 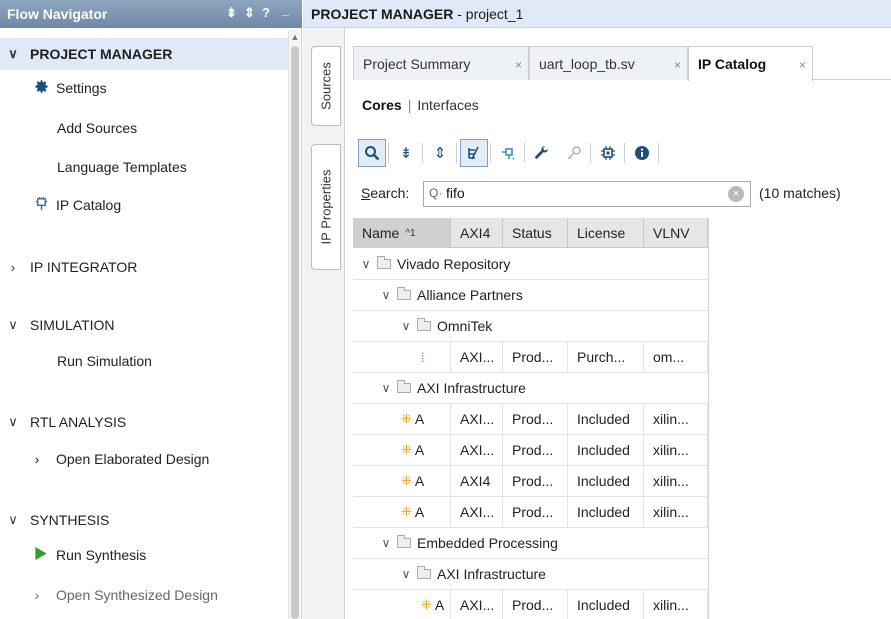 I want to click on tab-sources: Sources, so click(x=326, y=86).